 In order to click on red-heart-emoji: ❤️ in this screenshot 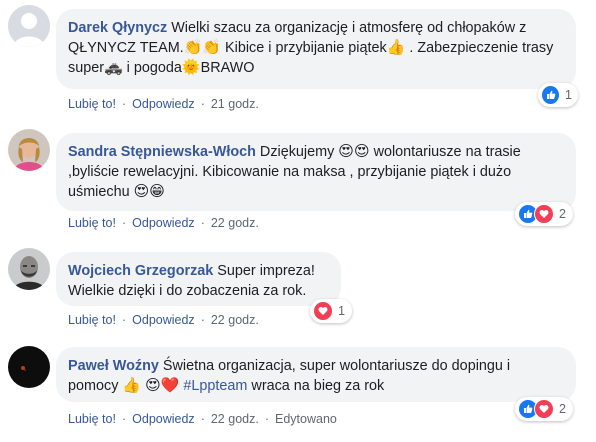, I will do `click(170, 385)`.